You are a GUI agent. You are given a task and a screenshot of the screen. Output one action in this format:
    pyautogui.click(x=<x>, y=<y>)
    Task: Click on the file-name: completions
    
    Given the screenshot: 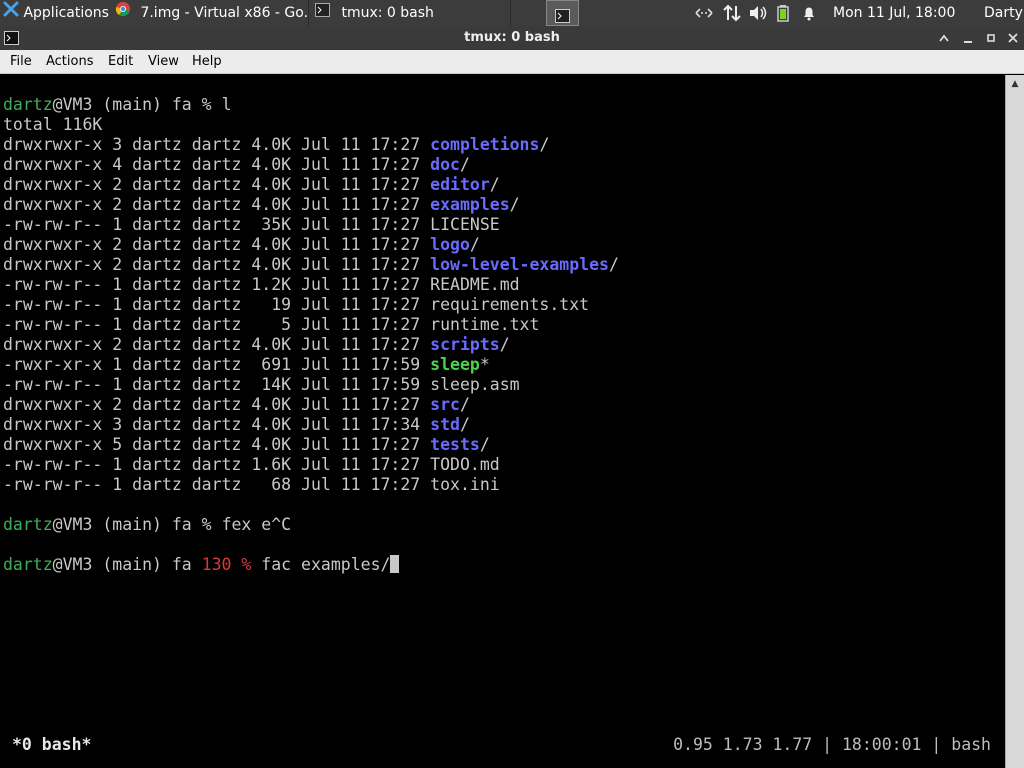 What is the action you would take?
    pyautogui.click(x=485, y=144)
    